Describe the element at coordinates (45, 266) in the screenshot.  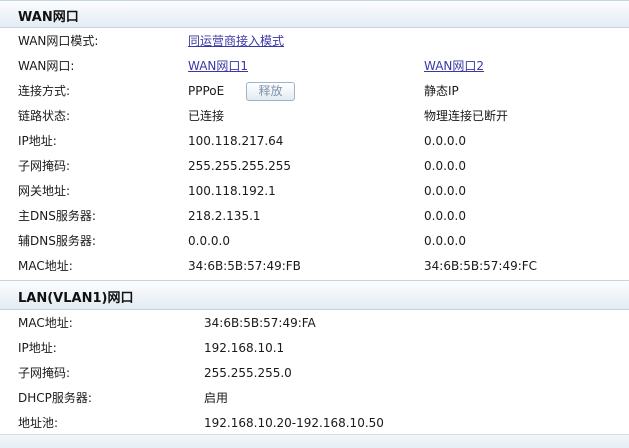
I see `wan-mac-label: MAC地址:` at that location.